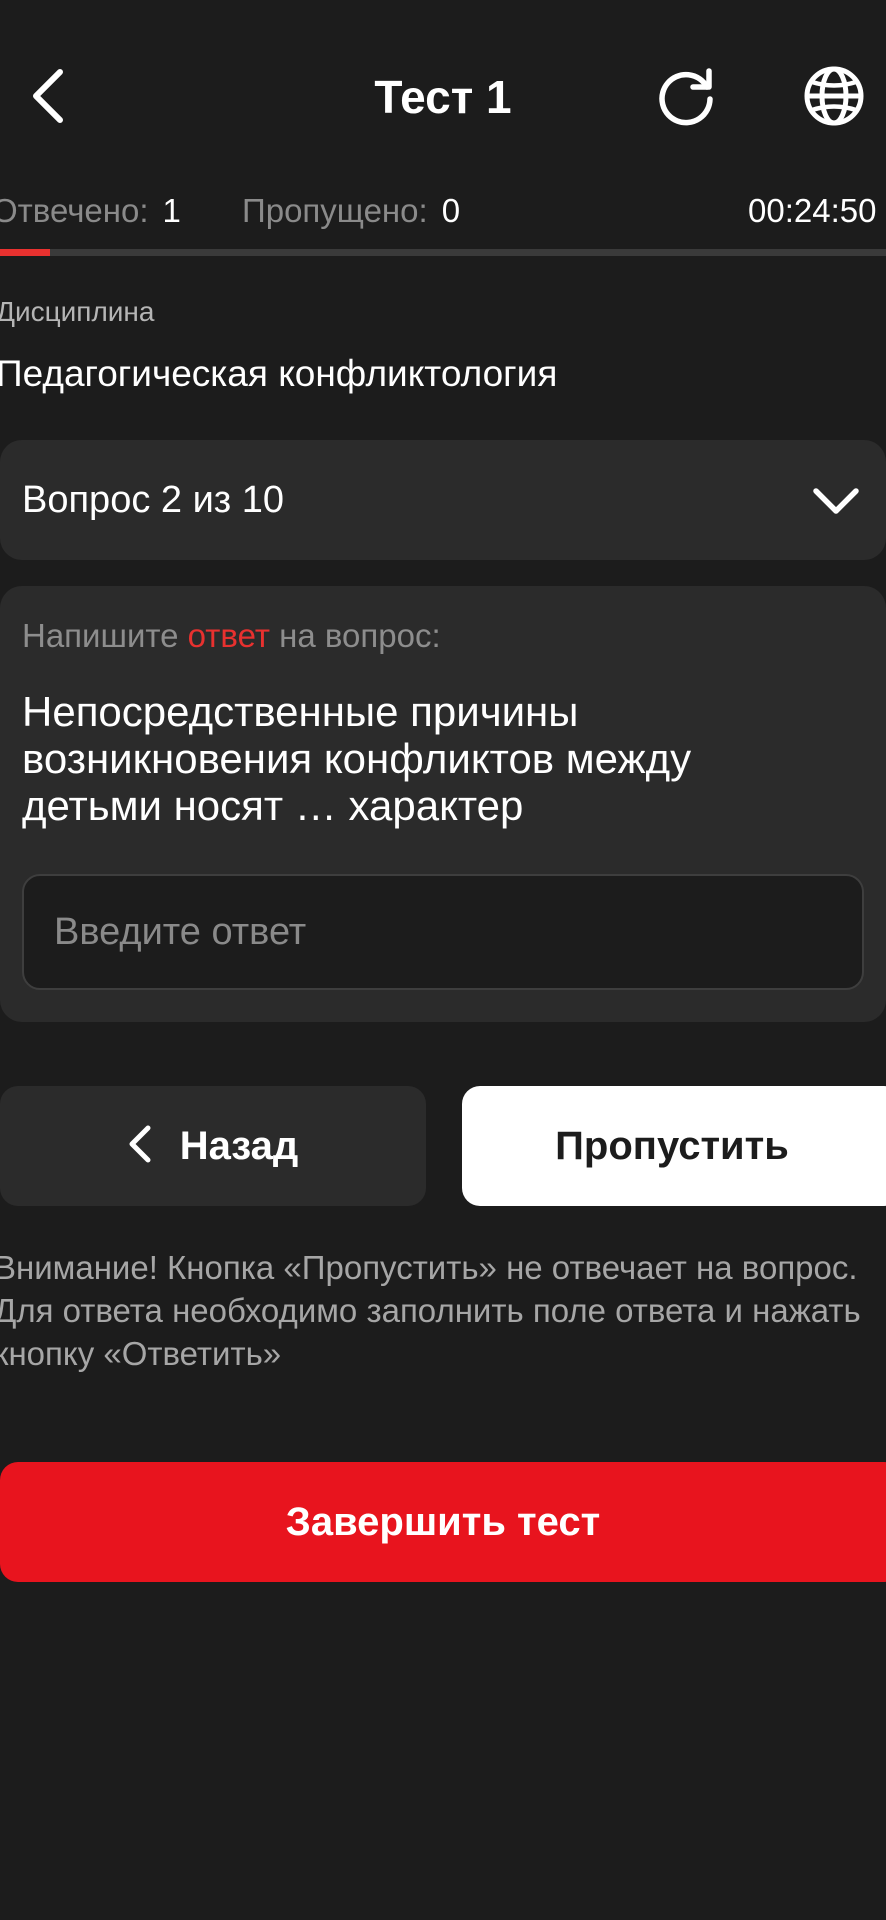 This screenshot has height=1920, width=886. Describe the element at coordinates (443, 252) in the screenshot. I see `progress-bar` at that location.